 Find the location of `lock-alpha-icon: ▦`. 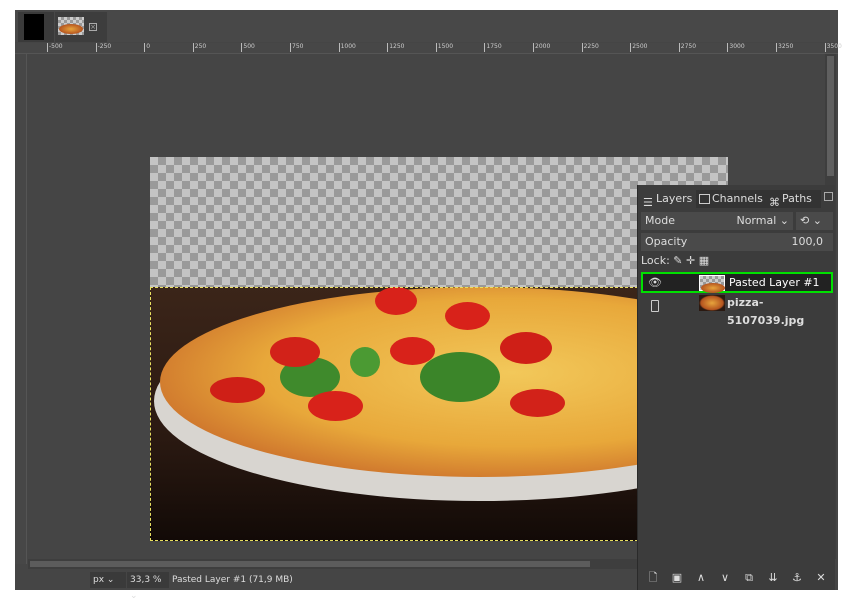

lock-alpha-icon: ▦ is located at coordinates (704, 260).